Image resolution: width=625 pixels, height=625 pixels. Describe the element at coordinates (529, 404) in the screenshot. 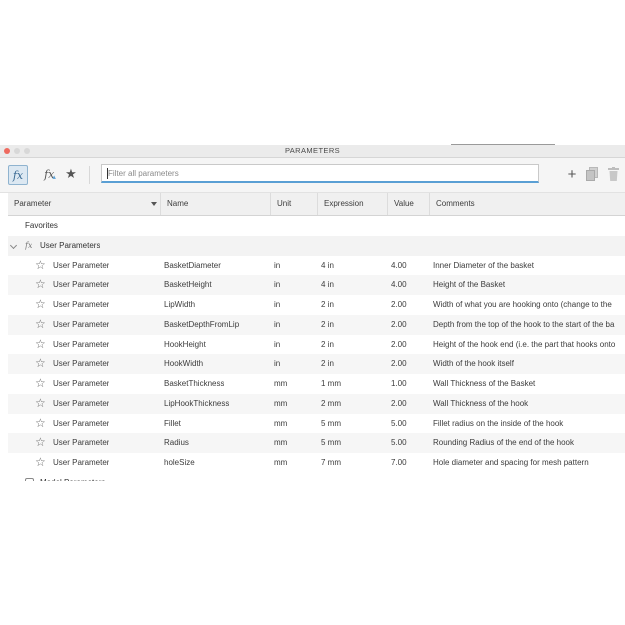

I see `parameter-comment: Wall Thickness of the hook` at that location.